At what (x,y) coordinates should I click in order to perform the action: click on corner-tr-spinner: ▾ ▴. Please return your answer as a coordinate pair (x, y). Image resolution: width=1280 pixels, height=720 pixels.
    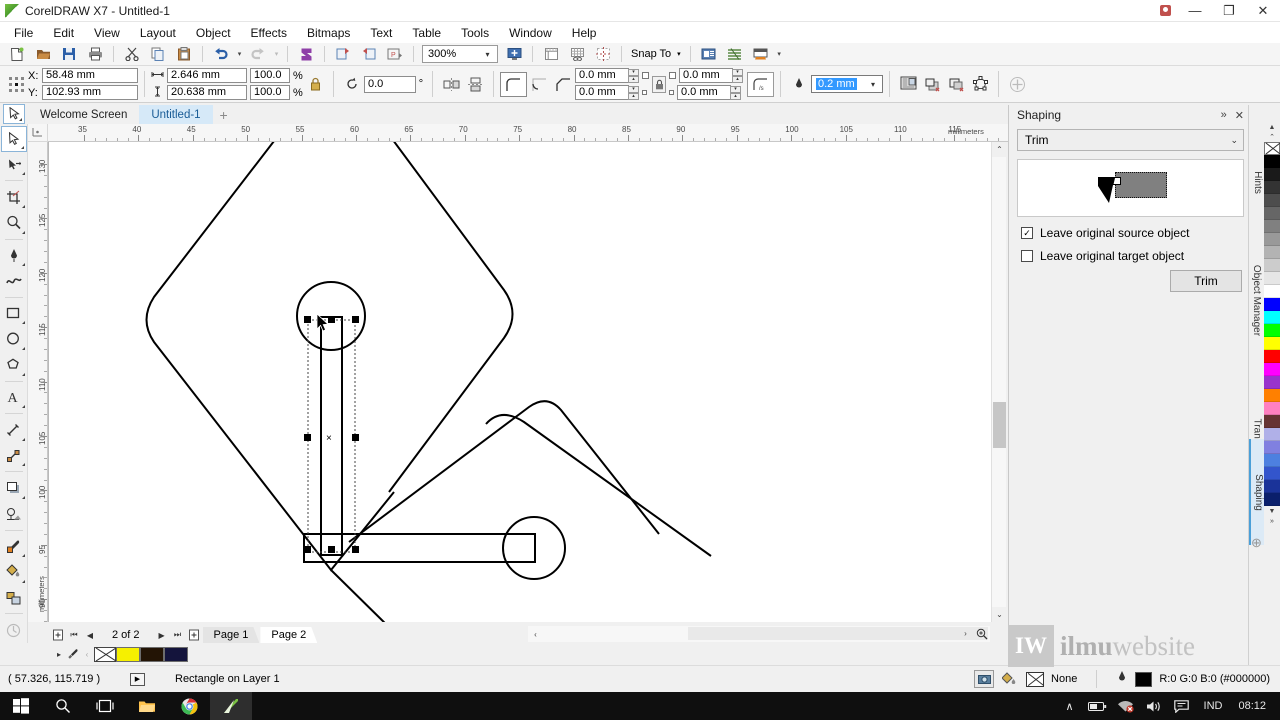
    Looking at the image, I should click on (737, 75).